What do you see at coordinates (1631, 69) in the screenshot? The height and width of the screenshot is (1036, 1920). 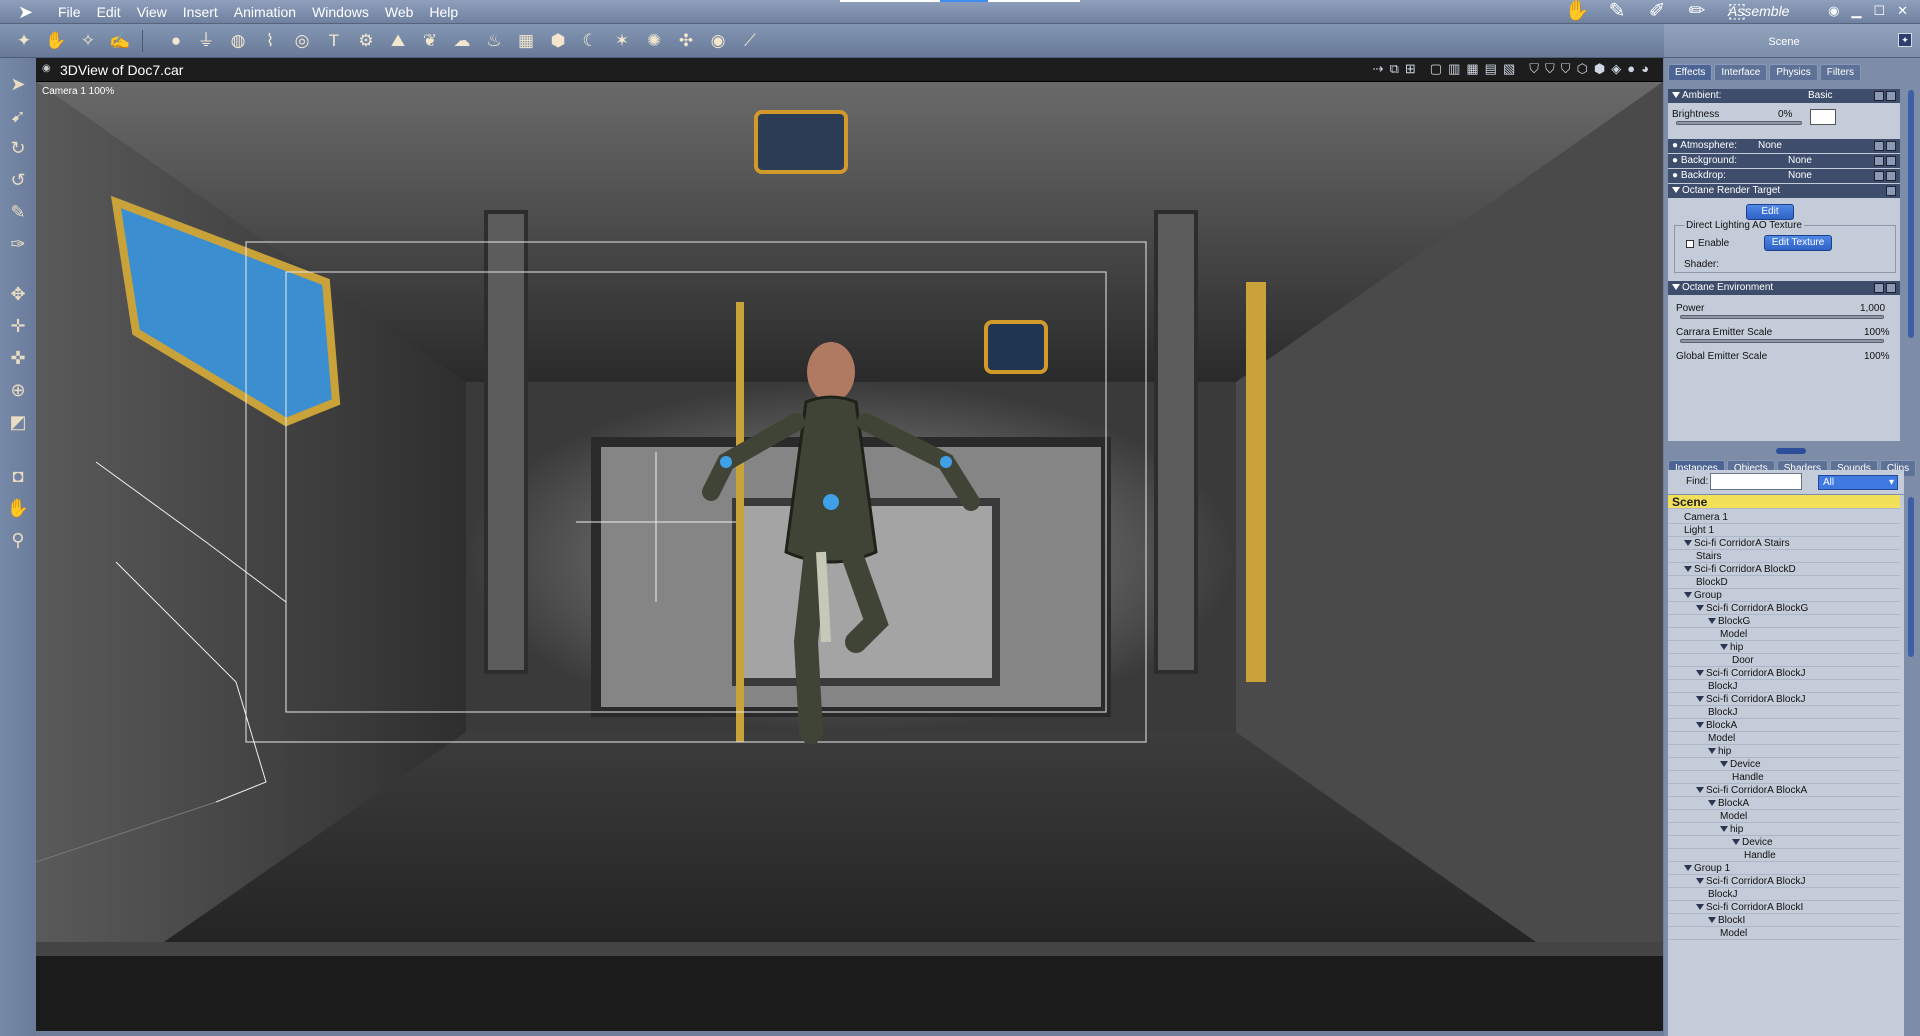 I see `sphere-shaded-icon: ●` at bounding box center [1631, 69].